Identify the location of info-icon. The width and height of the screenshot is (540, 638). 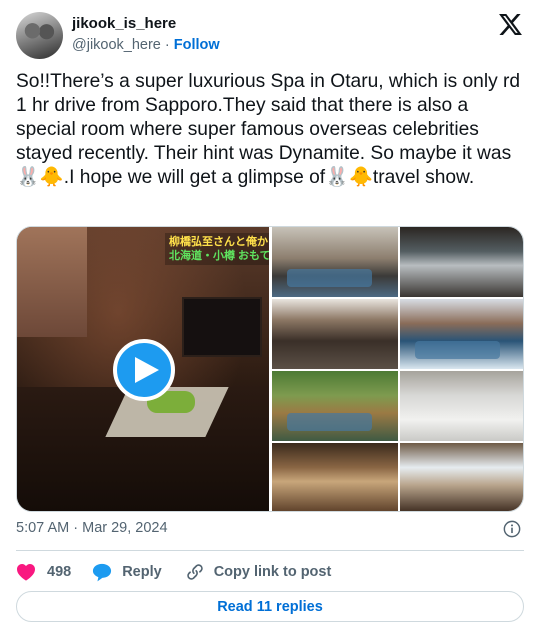
(512, 529).